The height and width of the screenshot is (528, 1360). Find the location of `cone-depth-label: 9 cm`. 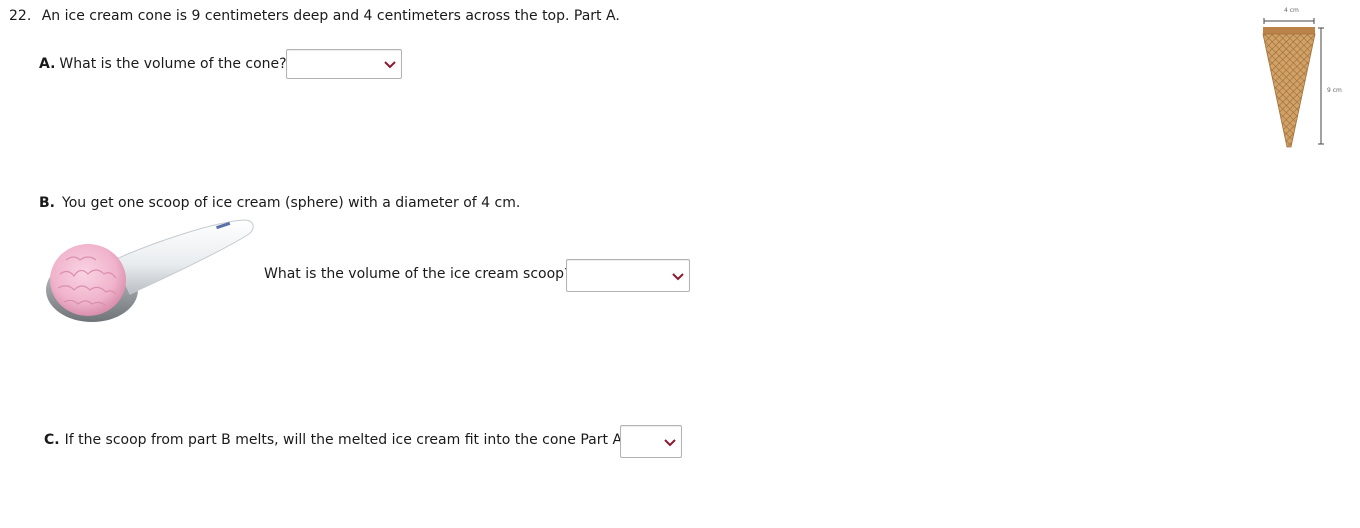

cone-depth-label: 9 cm is located at coordinates (1334, 90).